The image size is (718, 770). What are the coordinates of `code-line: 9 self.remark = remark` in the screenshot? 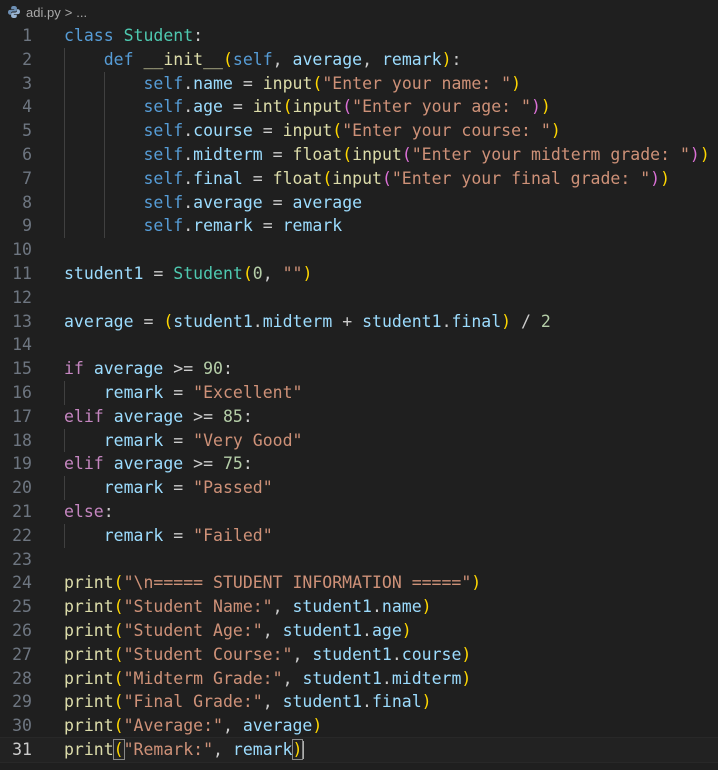 It's located at (359, 226).